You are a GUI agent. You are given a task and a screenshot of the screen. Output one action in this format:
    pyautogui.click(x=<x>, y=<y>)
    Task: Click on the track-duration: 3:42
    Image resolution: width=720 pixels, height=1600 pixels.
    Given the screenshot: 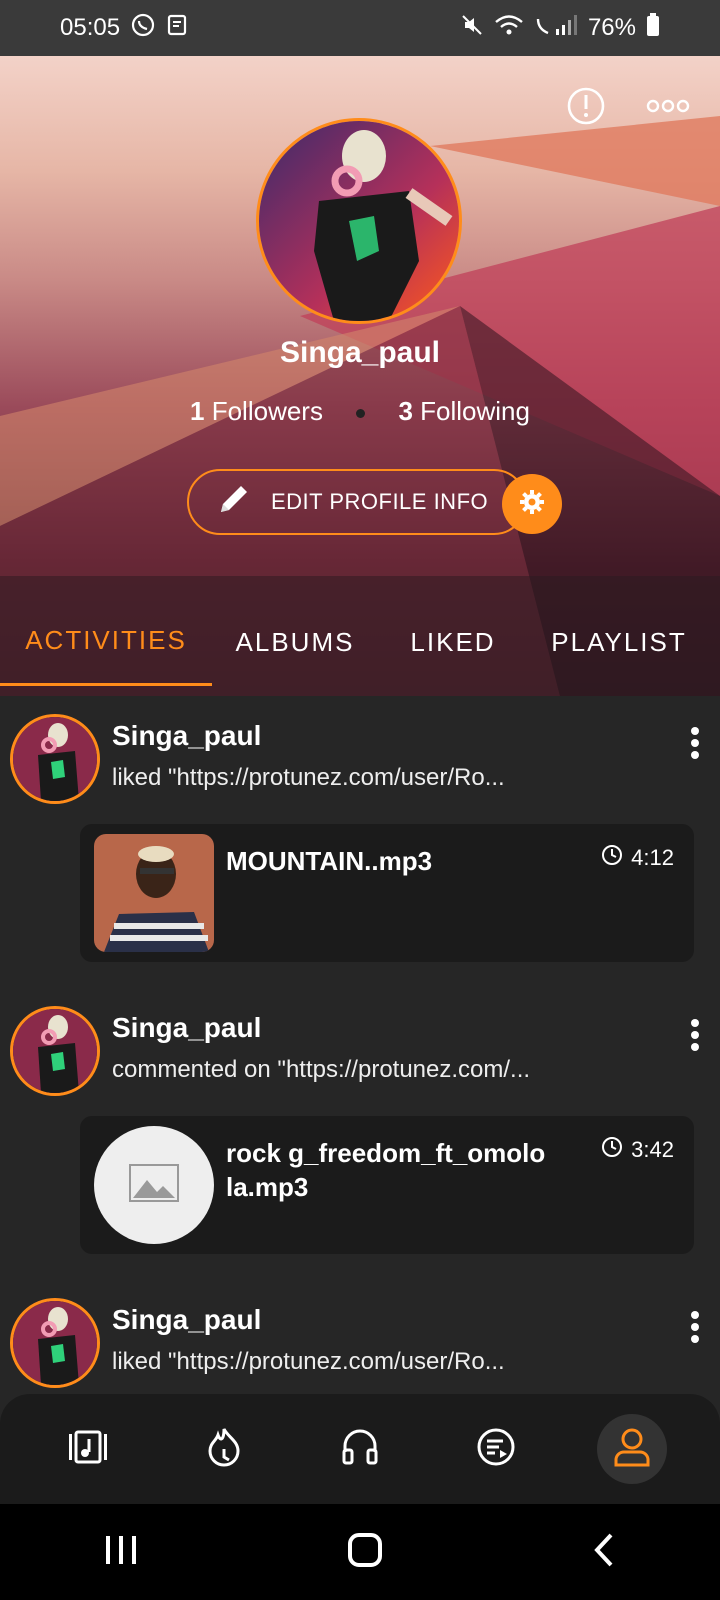 What is the action you would take?
    pyautogui.click(x=637, y=1150)
    